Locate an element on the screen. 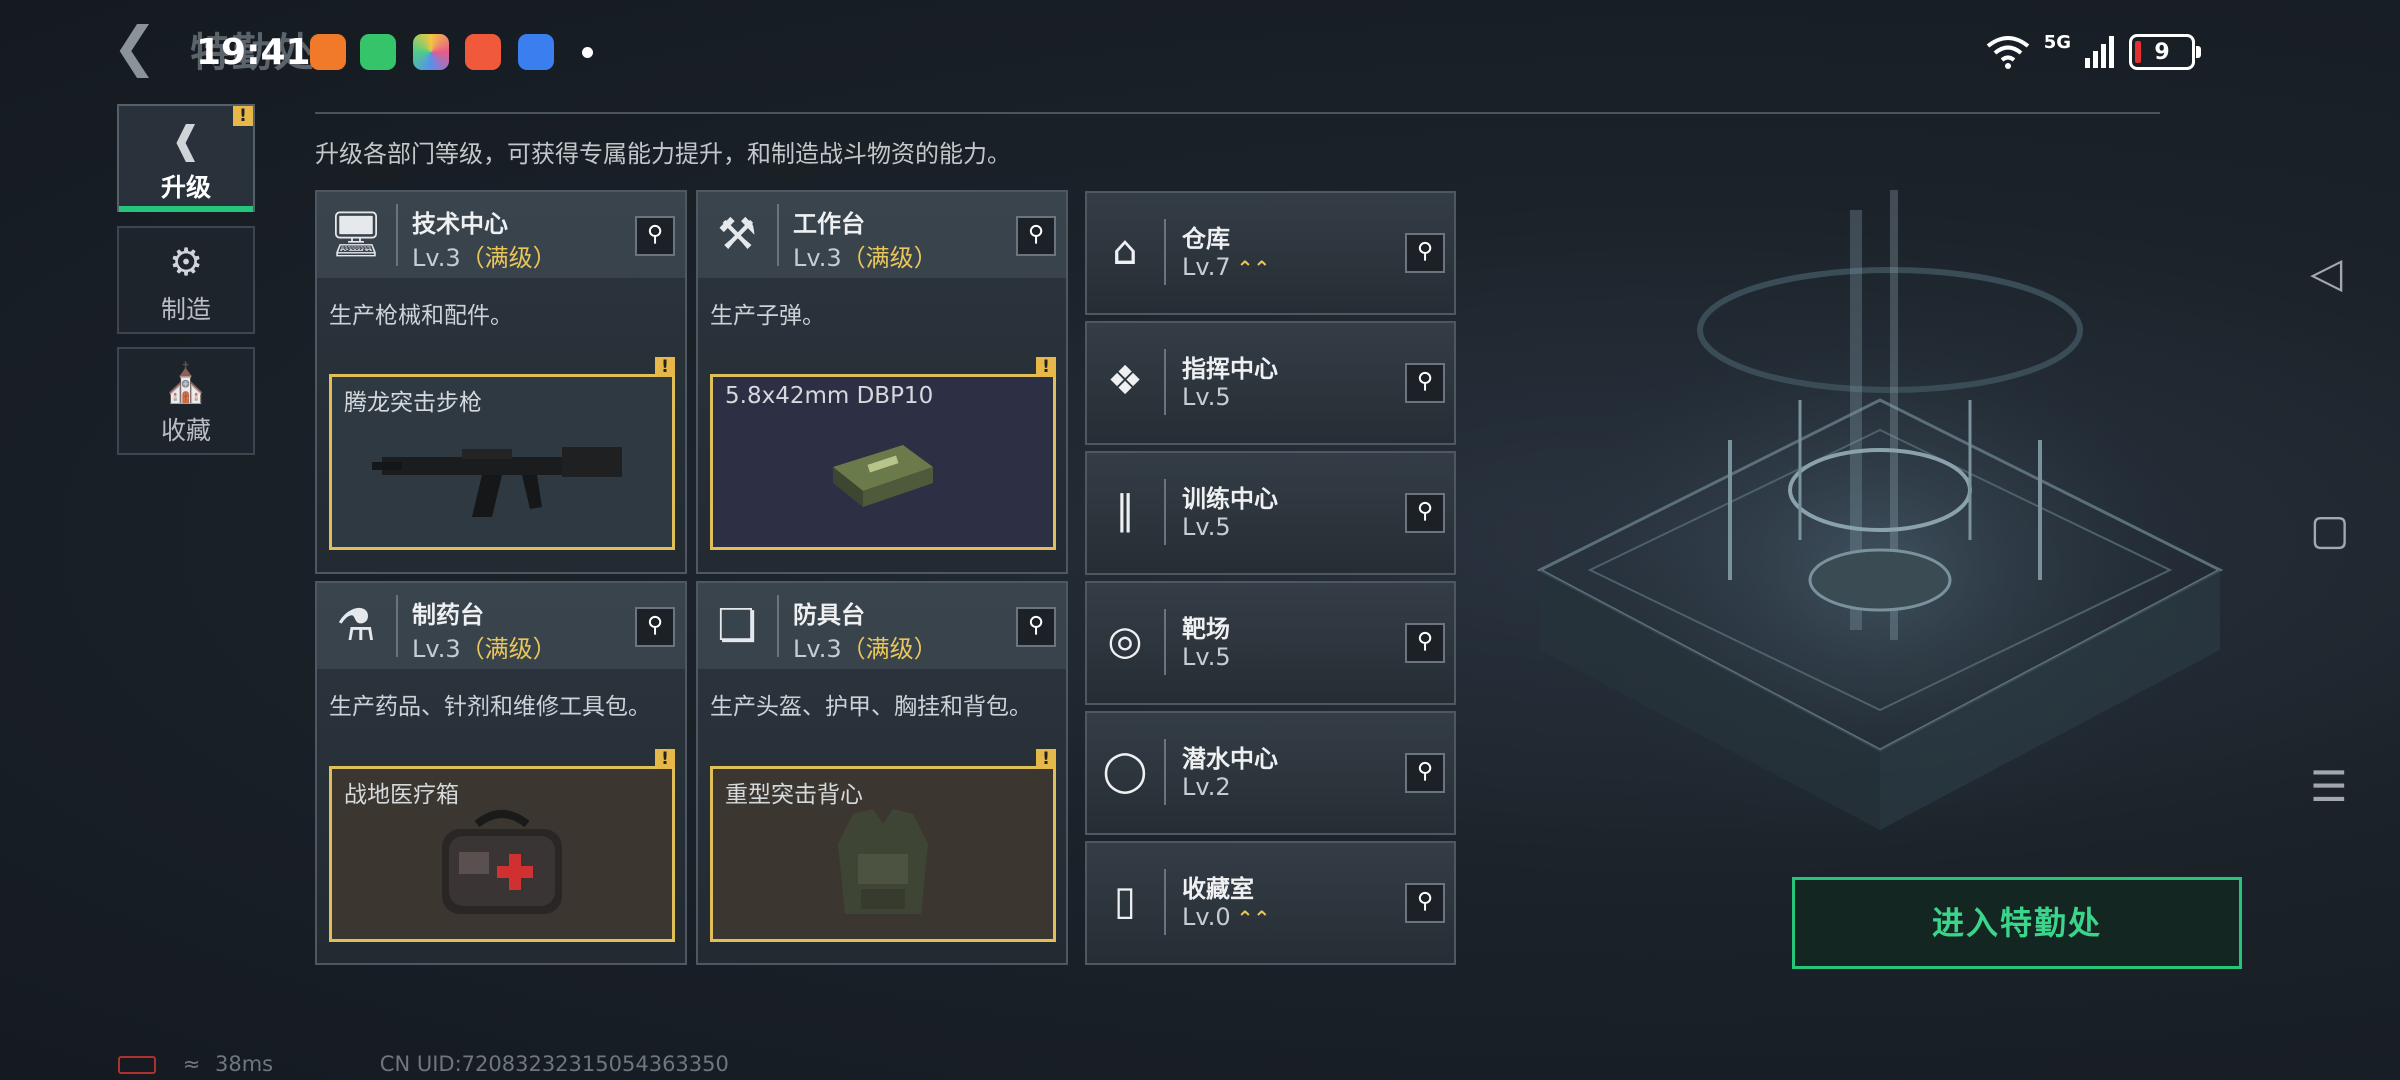  card-title: 制药台 is located at coordinates (448, 615).